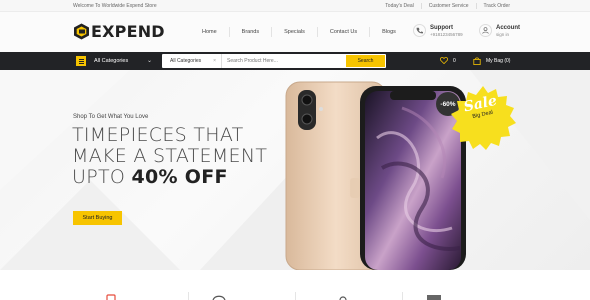  What do you see at coordinates (498, 61) in the screenshot?
I see `my-bag-label: My Bag (0)` at bounding box center [498, 61].